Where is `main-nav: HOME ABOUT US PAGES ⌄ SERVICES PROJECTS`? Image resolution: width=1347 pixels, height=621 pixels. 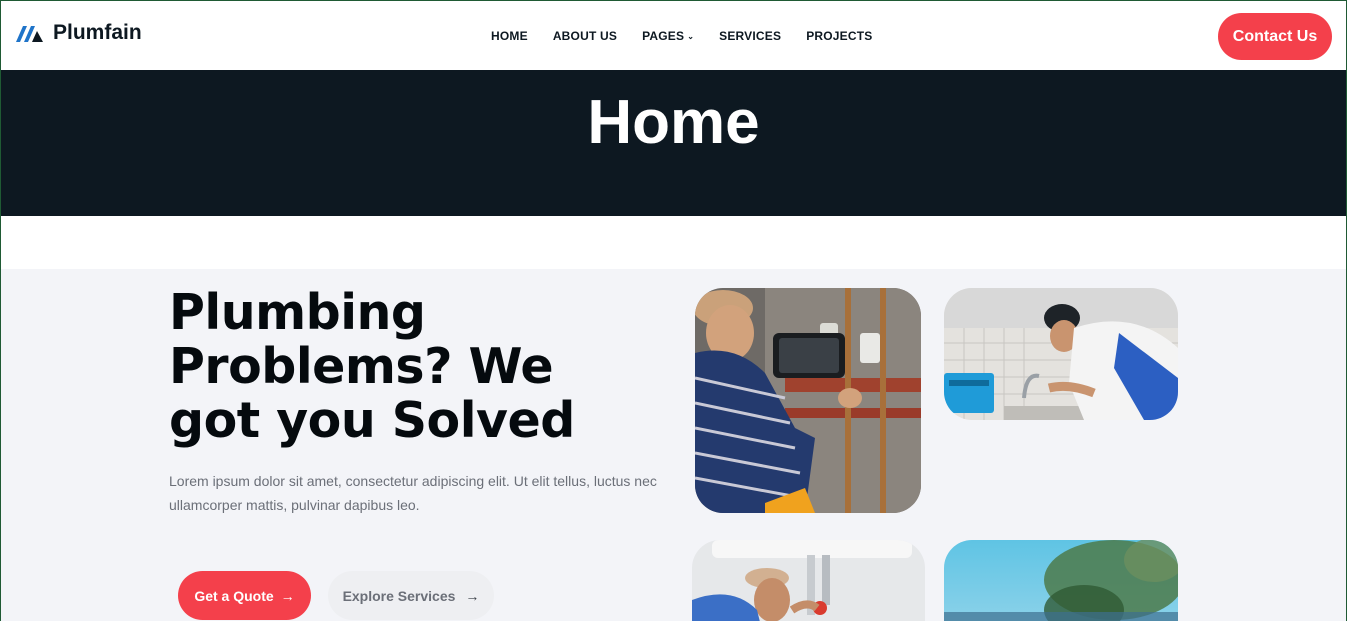
main-nav: HOME ABOUT US PAGES ⌄ SERVICES PROJECTS is located at coordinates (694, 36).